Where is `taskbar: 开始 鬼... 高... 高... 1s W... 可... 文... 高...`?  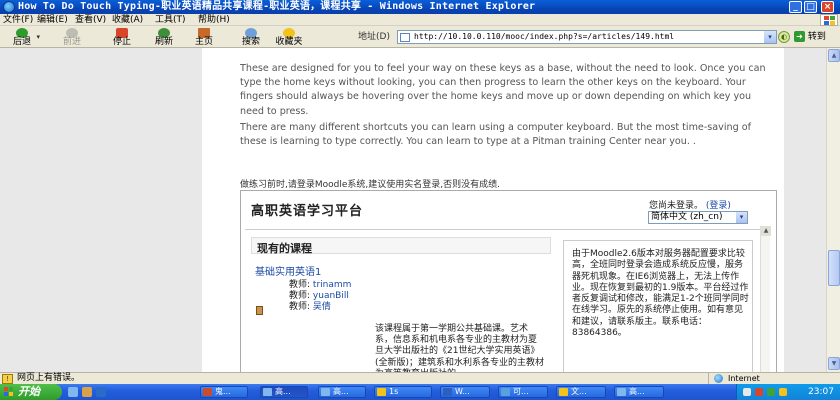 taskbar: 开始 鬼... 高... 高... 1s W... 可... 文... 高... is located at coordinates (420, 392).